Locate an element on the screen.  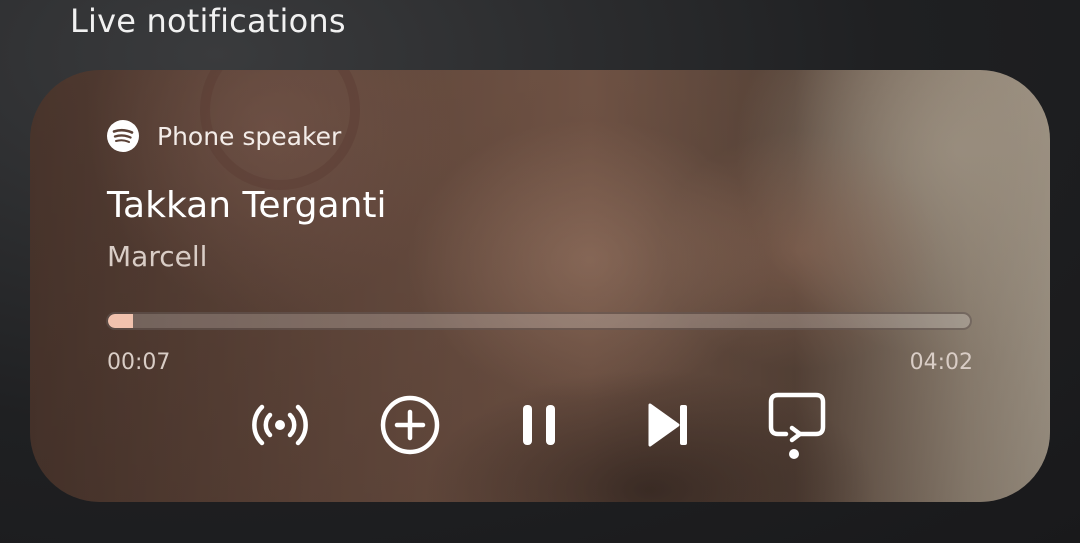
seek-bar is located at coordinates (539, 321).